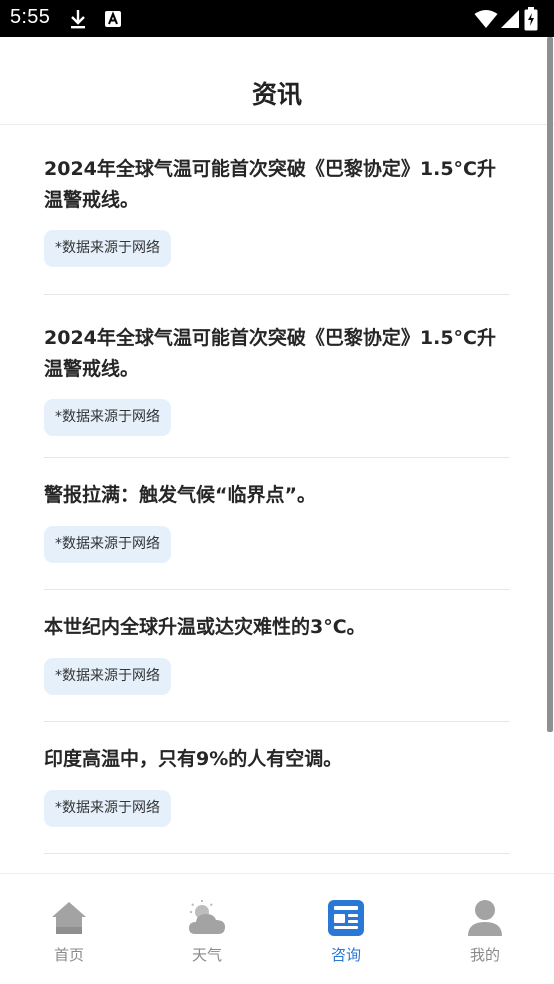  I want to click on news-item: 印度高温中，只有9%的人有空调。 *数据来源于网络, so click(277, 788).